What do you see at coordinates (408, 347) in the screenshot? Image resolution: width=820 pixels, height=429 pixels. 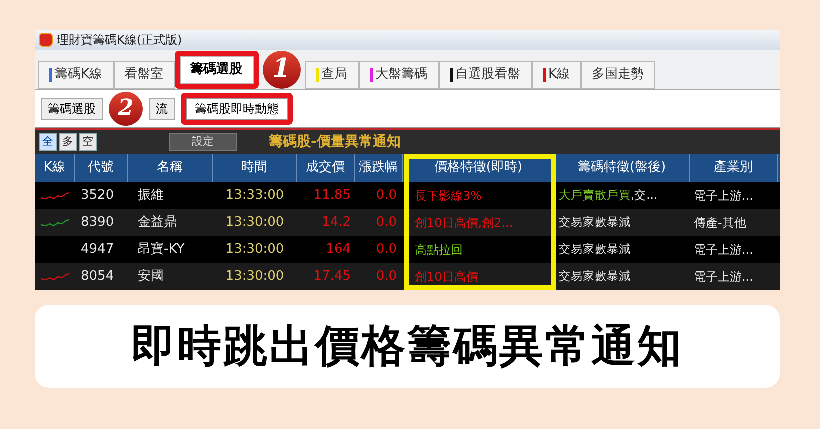 I see `caption: 即時跳出價格籌碼異常通知` at bounding box center [408, 347].